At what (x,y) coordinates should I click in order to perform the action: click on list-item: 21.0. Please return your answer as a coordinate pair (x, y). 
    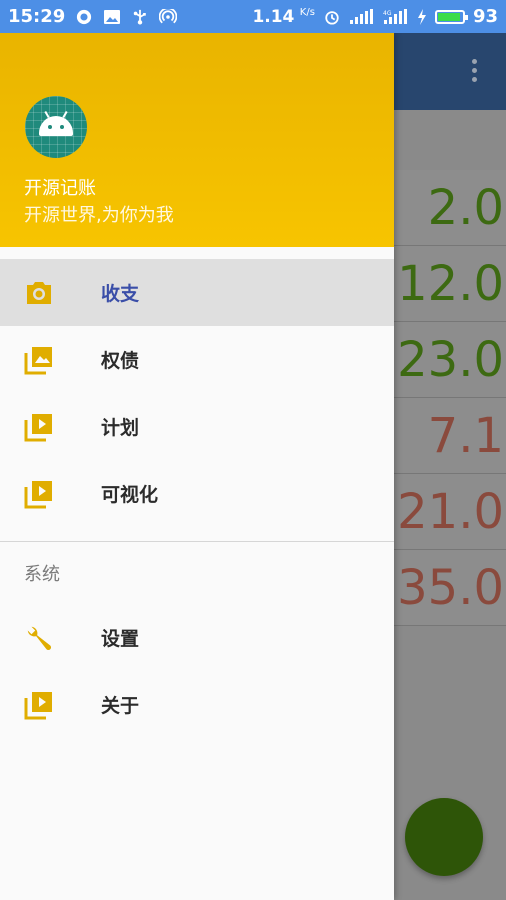
    Looking at the image, I should click on (450, 512).